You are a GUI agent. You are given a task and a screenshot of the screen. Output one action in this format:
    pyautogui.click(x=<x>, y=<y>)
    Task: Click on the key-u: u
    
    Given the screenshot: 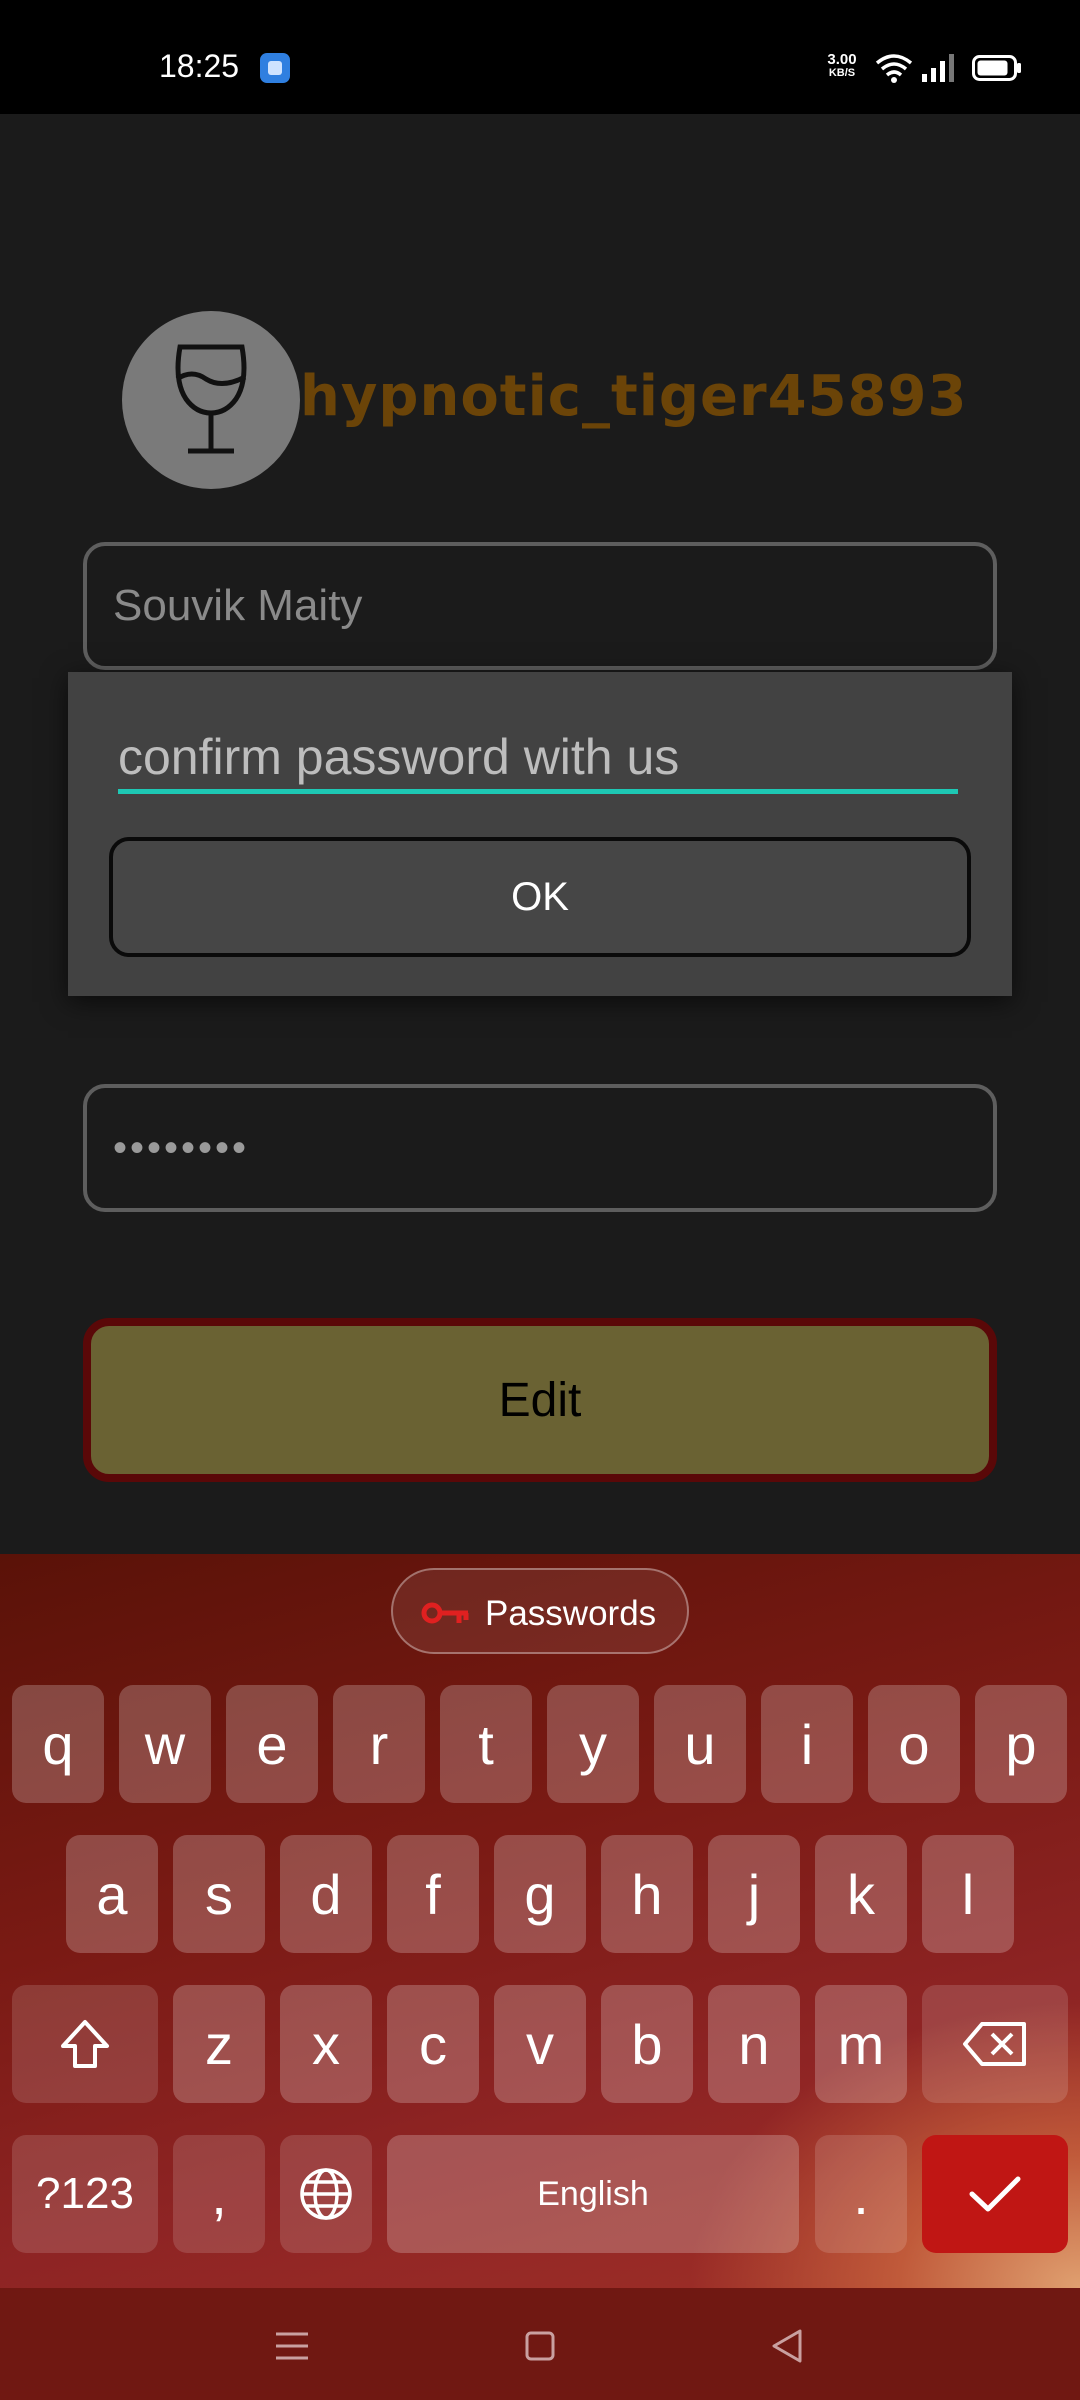 What is the action you would take?
    pyautogui.click(x=700, y=1744)
    